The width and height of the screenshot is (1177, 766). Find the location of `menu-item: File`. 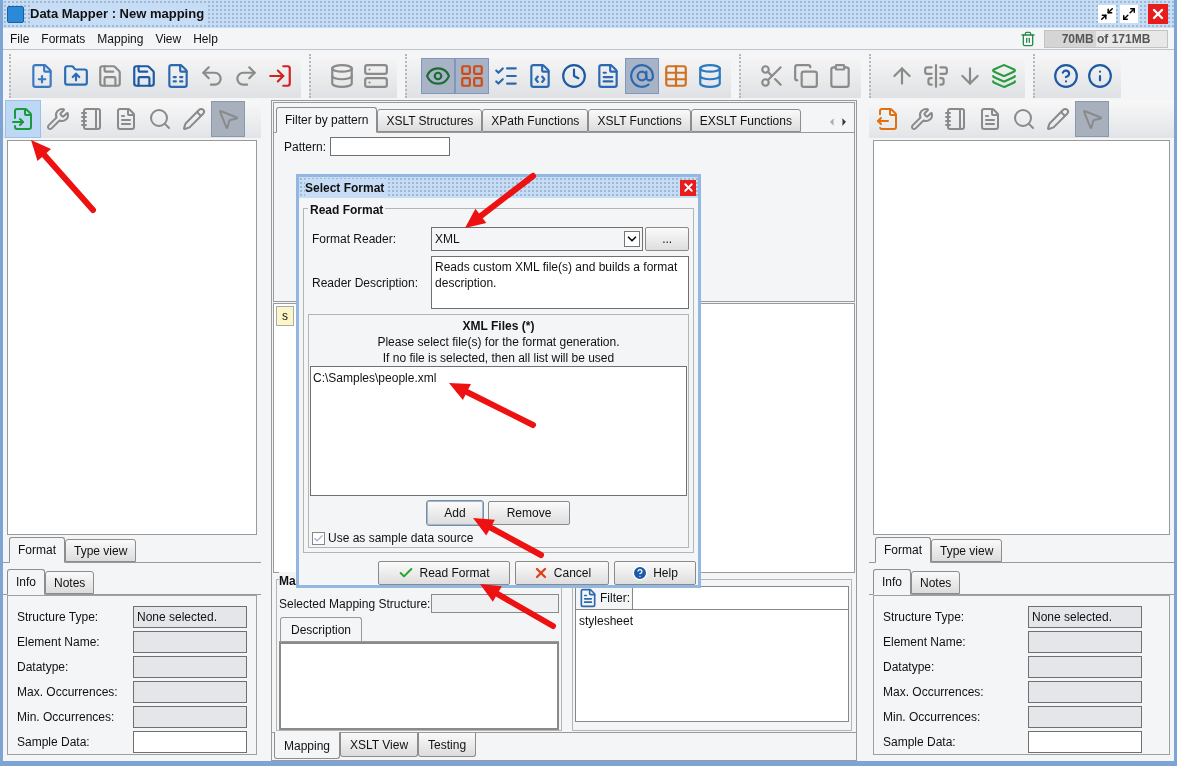

menu-item: File is located at coordinates (20, 38).